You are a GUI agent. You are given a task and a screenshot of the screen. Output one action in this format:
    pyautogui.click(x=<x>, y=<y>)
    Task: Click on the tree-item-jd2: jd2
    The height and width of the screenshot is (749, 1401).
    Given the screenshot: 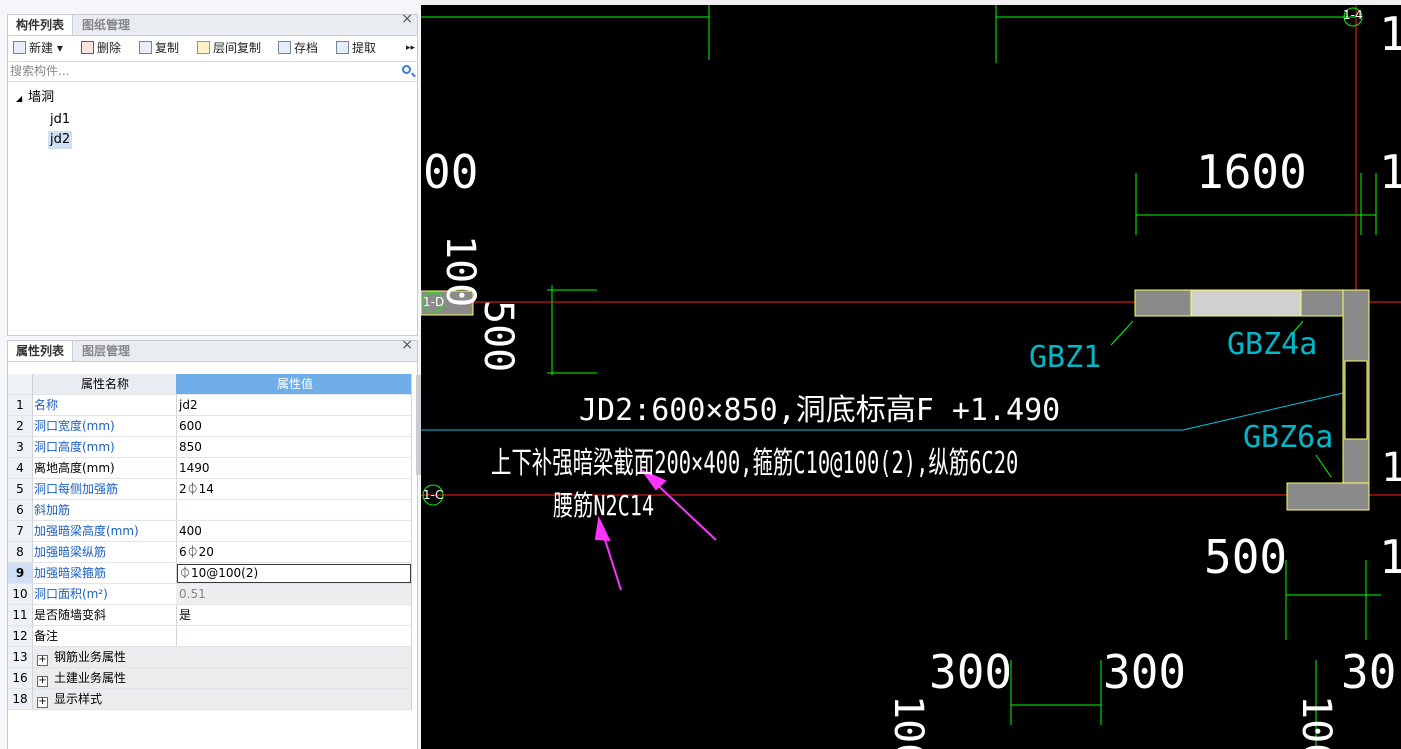 What is the action you would take?
    pyautogui.click(x=60, y=140)
    